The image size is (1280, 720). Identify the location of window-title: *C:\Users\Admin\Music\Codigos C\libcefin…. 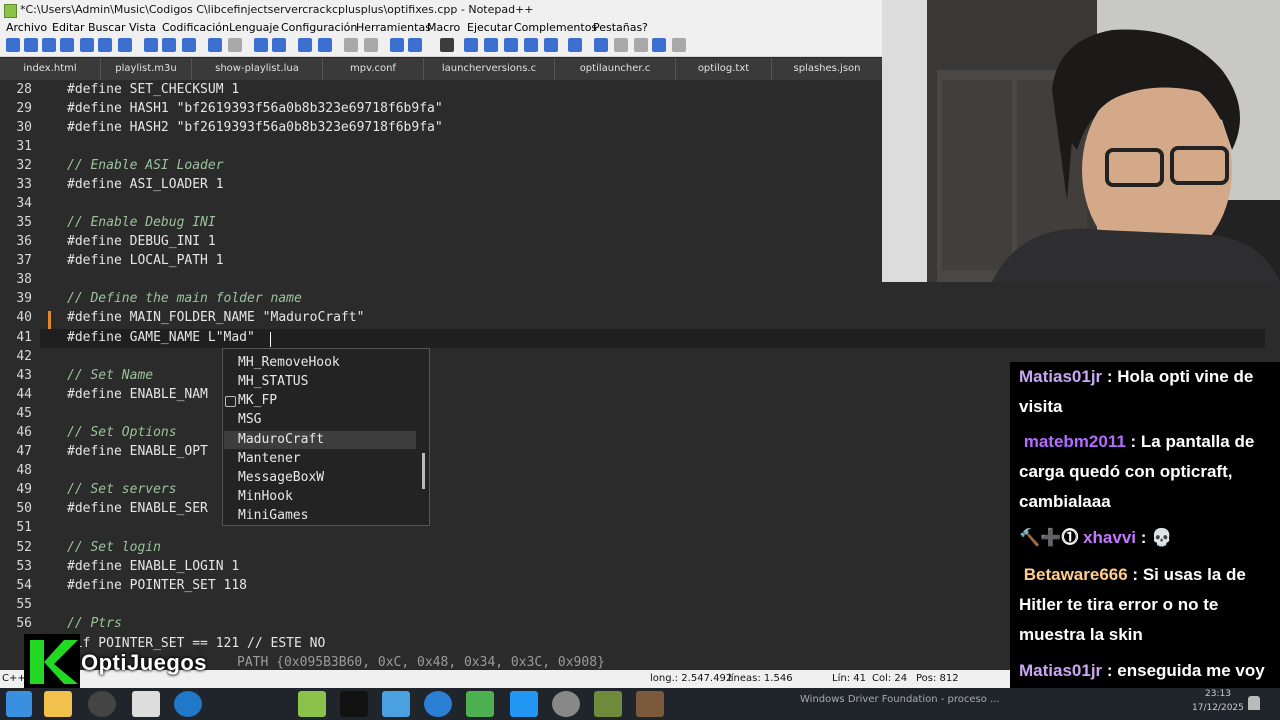
(277, 9).